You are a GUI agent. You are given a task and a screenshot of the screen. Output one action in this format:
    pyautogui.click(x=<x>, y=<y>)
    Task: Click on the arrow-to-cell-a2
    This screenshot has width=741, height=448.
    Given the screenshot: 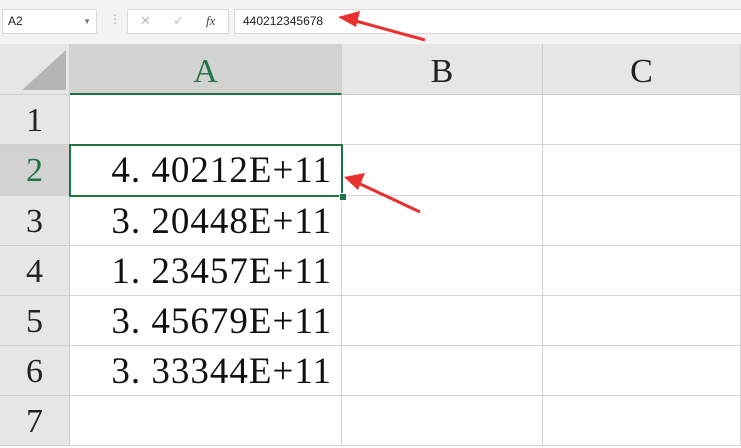 What is the action you would take?
    pyautogui.click(x=382, y=193)
    